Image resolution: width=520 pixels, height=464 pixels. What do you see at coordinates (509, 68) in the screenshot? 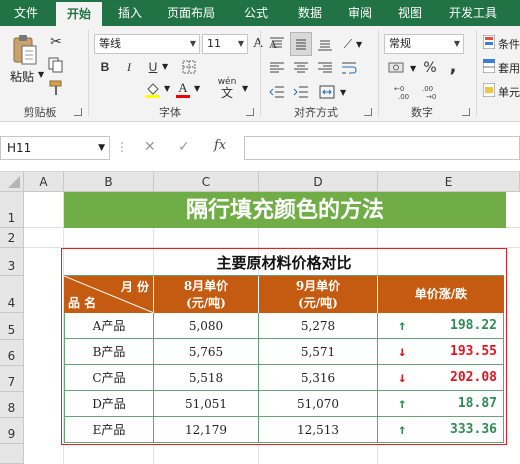
I see `format-table-button: 套用` at bounding box center [509, 68].